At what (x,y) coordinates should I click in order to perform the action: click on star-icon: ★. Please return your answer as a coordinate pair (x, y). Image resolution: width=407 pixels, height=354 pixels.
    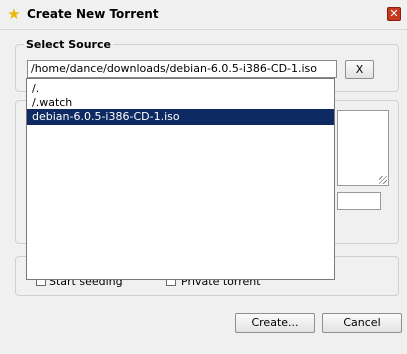
    Looking at the image, I should click on (14, 14).